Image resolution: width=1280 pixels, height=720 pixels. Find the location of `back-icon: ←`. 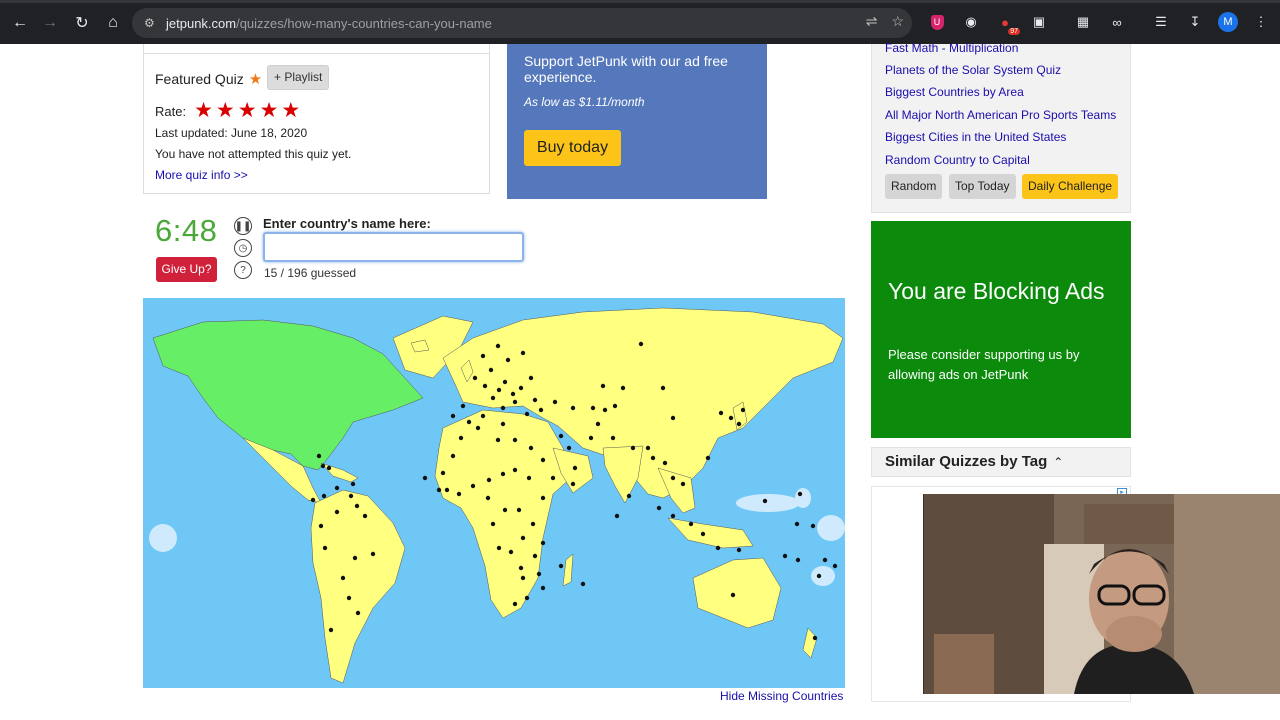

back-icon: ← is located at coordinates (20, 23).